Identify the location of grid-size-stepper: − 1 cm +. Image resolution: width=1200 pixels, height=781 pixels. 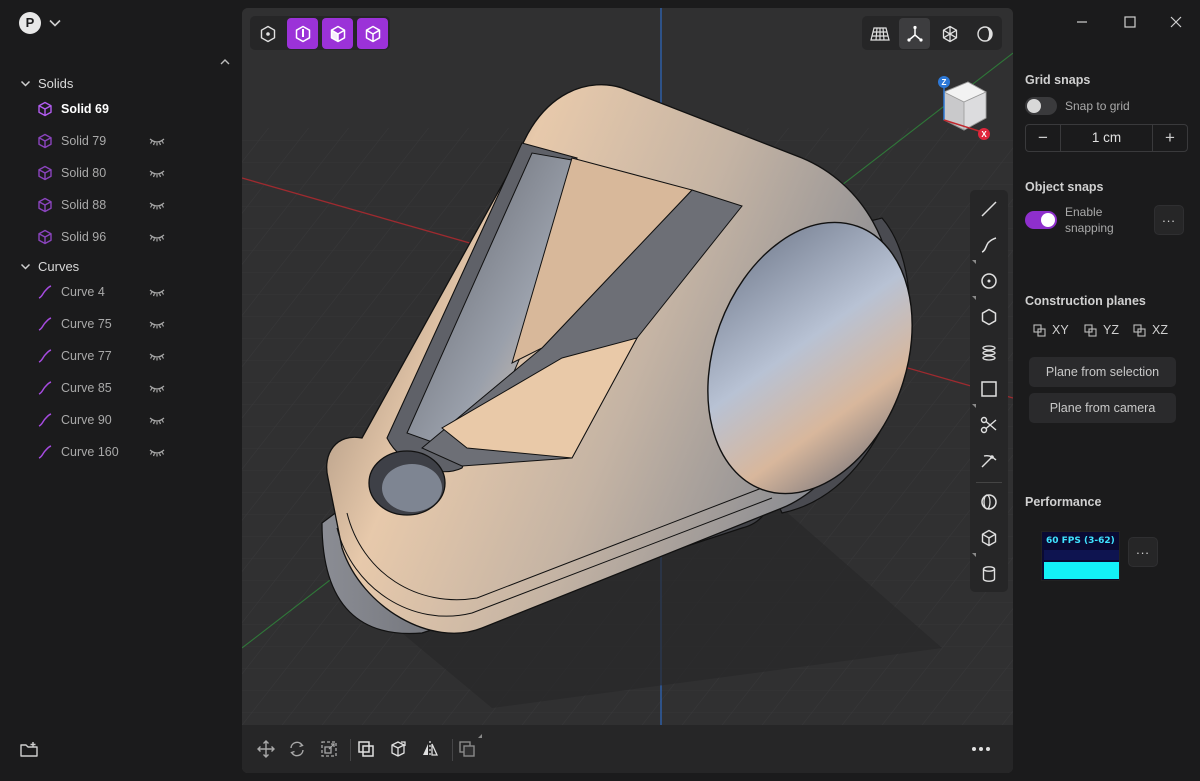
(1106, 138).